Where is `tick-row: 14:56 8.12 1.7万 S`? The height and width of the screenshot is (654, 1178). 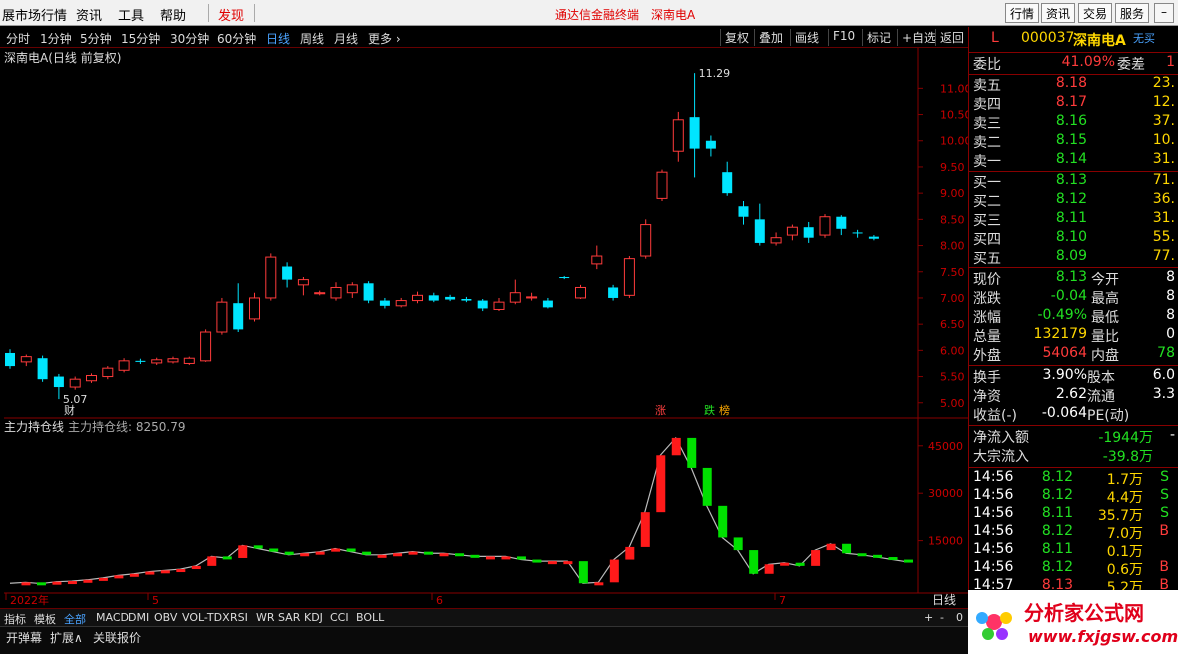 tick-row: 14:56 8.12 1.7万 S is located at coordinates (1073, 478).